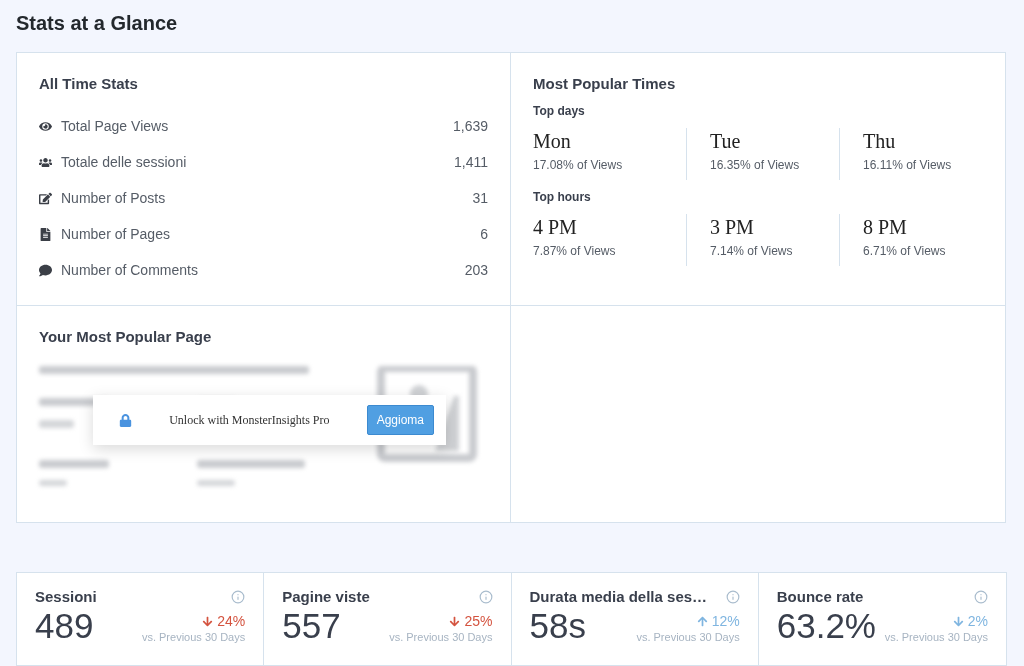 The width and height of the screenshot is (1024, 666). Describe the element at coordinates (89, 83) in the screenshot. I see `section-title: All Time Stats` at that location.